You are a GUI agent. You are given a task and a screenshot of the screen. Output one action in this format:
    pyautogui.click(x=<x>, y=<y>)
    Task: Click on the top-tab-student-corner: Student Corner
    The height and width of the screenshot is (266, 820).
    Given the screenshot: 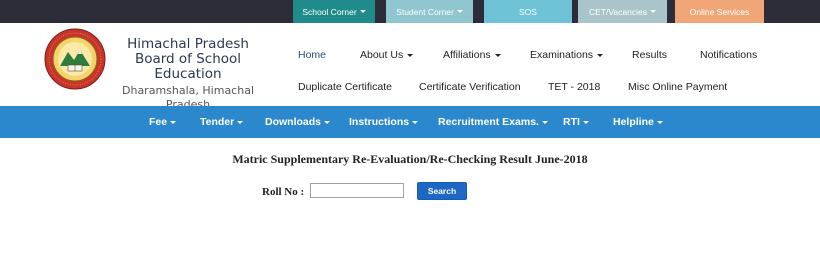 What is the action you would take?
    pyautogui.click(x=429, y=11)
    